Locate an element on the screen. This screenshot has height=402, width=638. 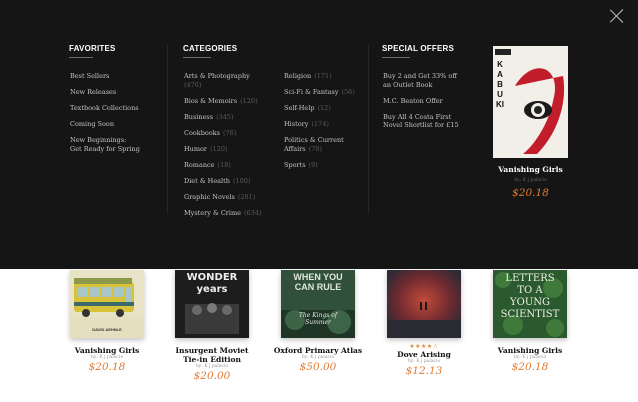
category-diet-health: Diet & Health (100) is located at coordinates (222, 181).